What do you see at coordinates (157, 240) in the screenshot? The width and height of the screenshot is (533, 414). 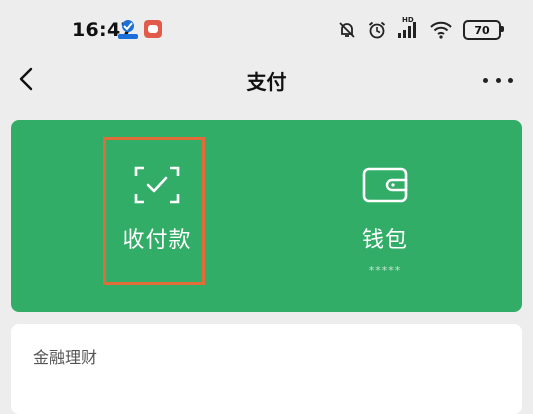 I see `collect-pay-label: 收付款` at bounding box center [157, 240].